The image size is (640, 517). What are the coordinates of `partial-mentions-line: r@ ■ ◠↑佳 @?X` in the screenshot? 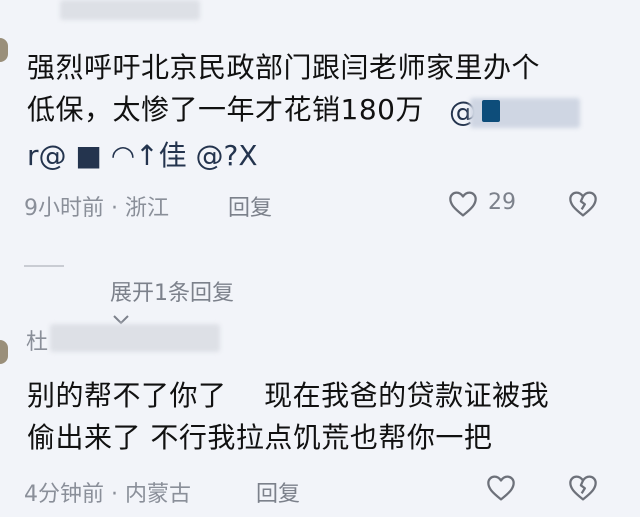 It's located at (187, 156).